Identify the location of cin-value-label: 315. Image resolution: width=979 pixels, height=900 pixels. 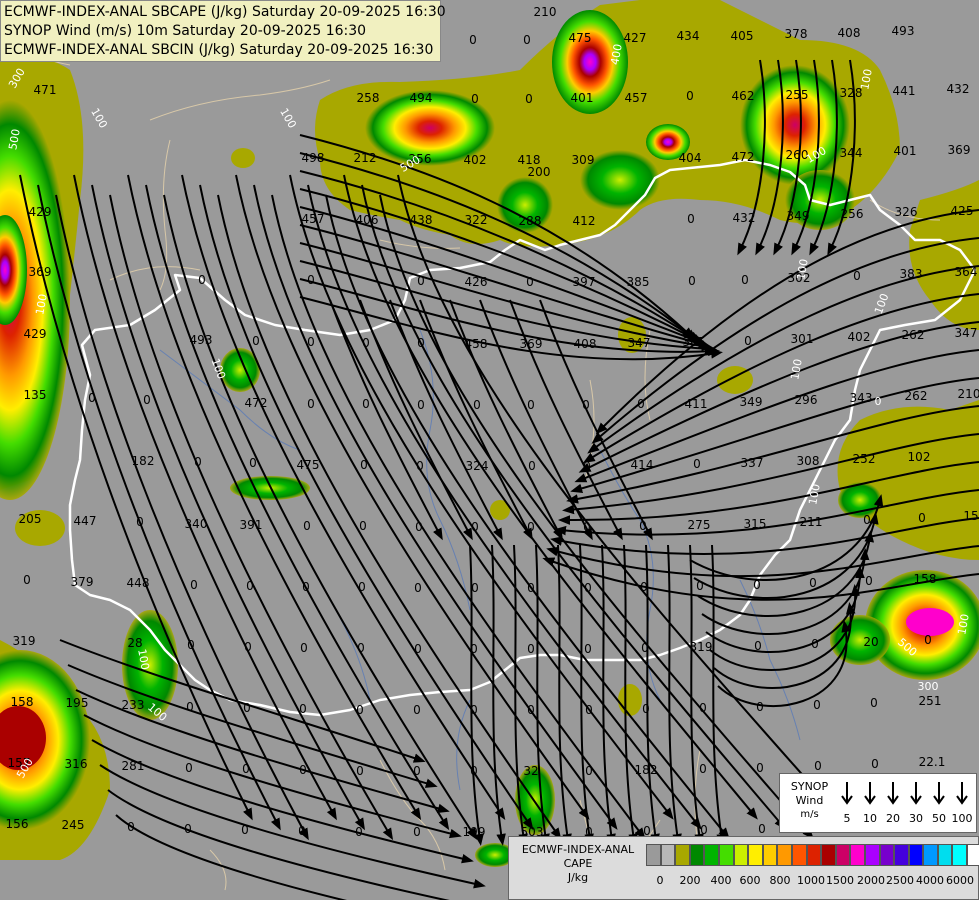
(755, 524).